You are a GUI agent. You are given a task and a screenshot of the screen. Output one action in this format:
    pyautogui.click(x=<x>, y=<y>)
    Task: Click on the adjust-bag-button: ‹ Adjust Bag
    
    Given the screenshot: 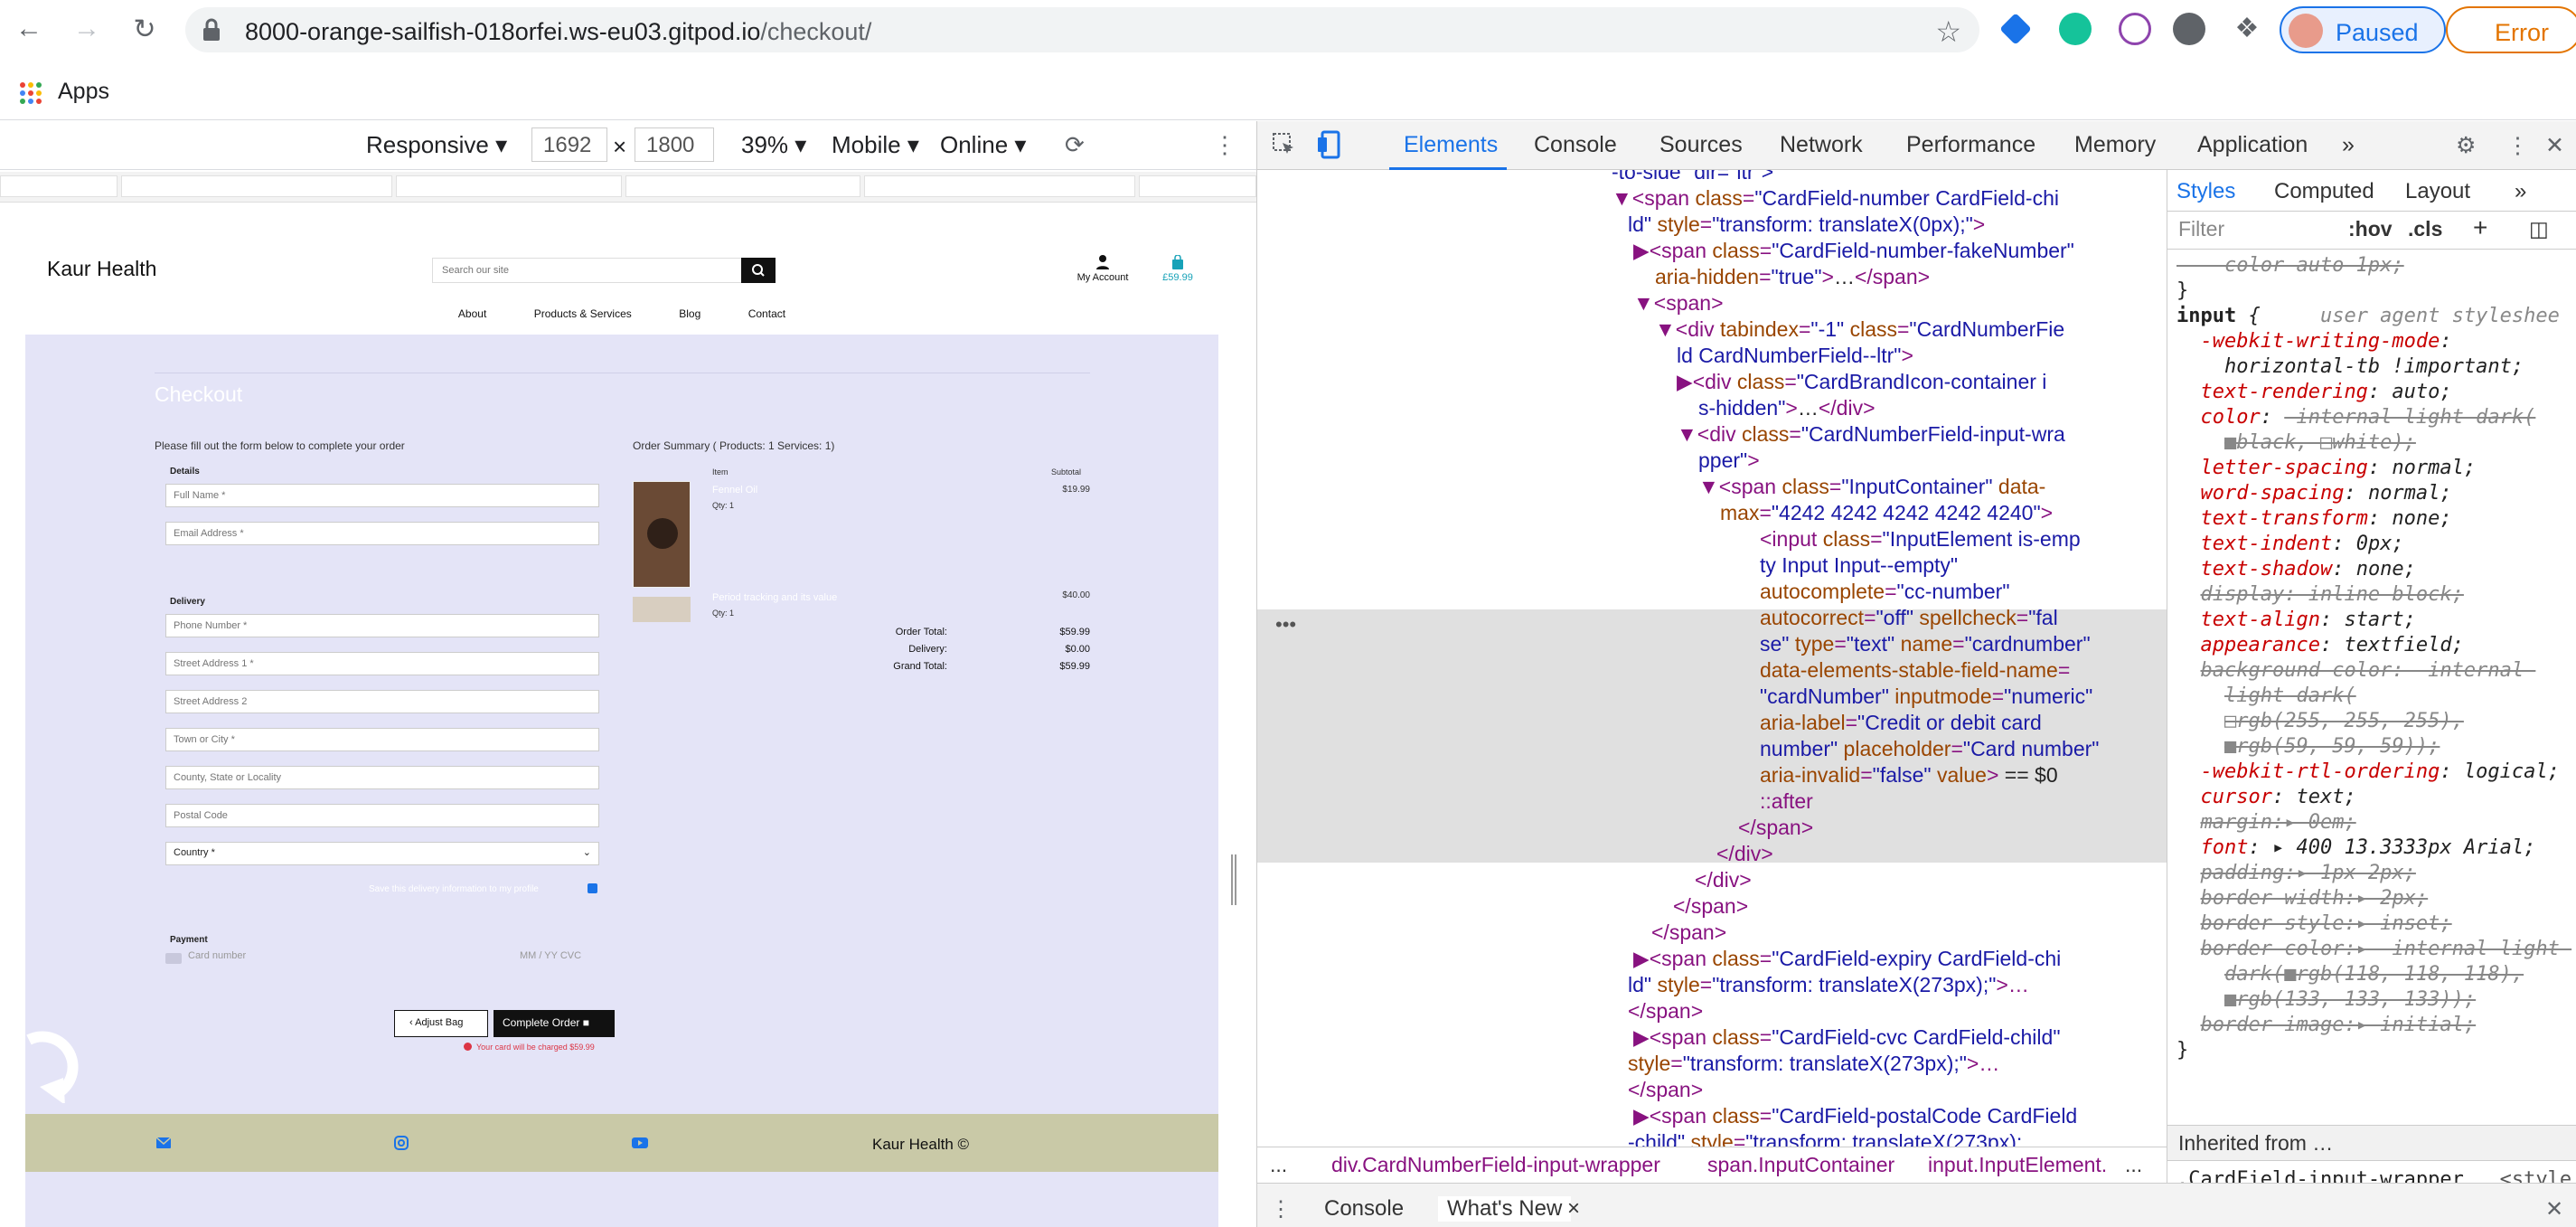 What is the action you would take?
    pyautogui.click(x=441, y=1023)
    